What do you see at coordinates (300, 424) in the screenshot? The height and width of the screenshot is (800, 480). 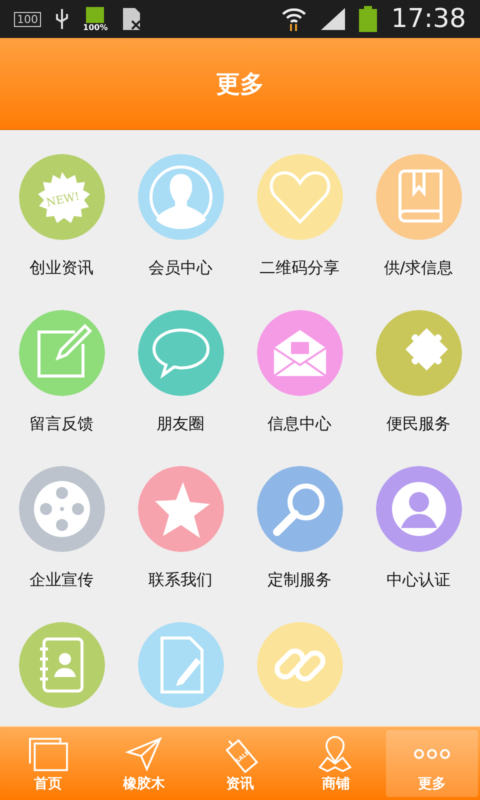 I see `menu-label: 信息中心` at bounding box center [300, 424].